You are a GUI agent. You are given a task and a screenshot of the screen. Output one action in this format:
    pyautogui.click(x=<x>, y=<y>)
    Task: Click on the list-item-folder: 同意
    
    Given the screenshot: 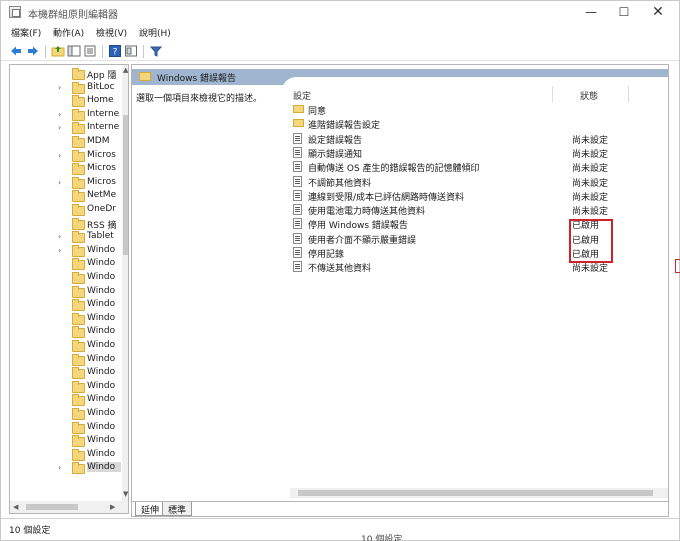 What is the action you would take?
    pyautogui.click(x=460, y=110)
    